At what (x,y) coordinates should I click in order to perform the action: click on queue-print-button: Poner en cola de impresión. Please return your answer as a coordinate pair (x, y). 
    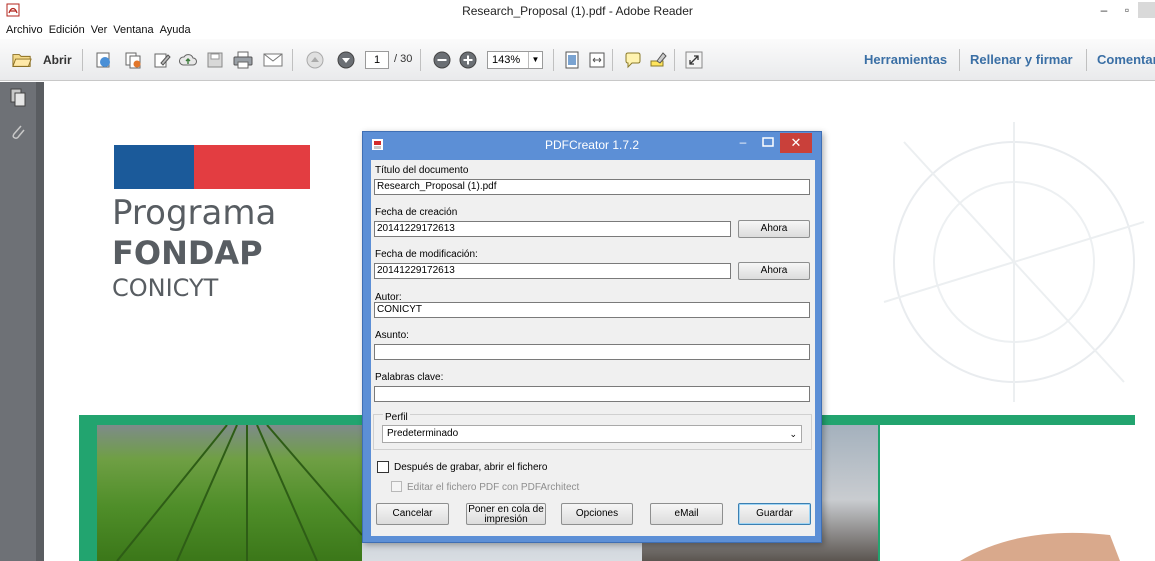
    Looking at the image, I should click on (506, 514).